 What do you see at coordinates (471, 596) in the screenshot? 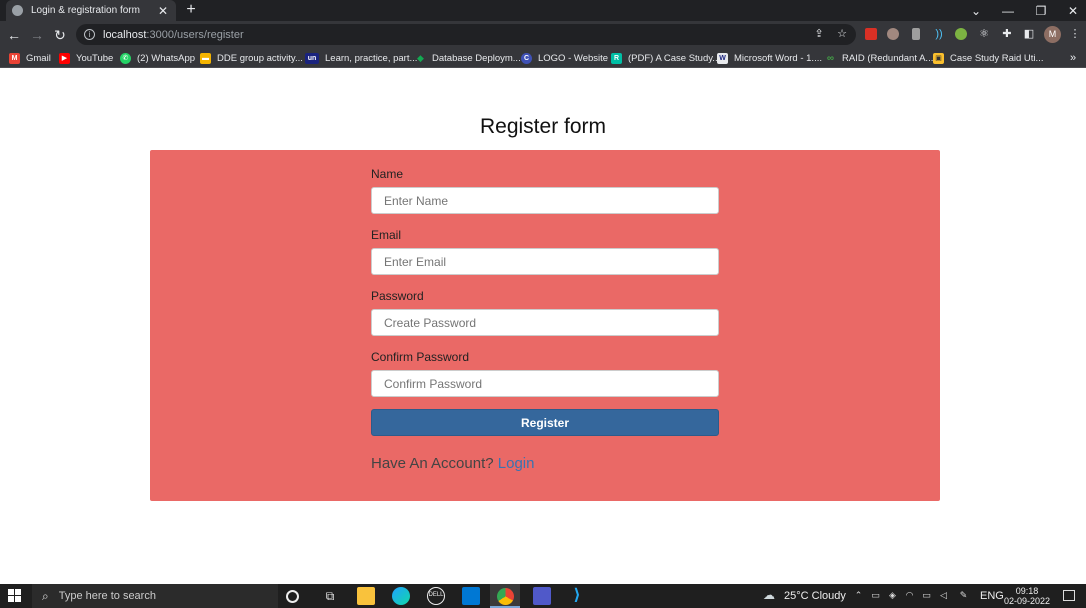
I see `mail-icon` at bounding box center [471, 596].